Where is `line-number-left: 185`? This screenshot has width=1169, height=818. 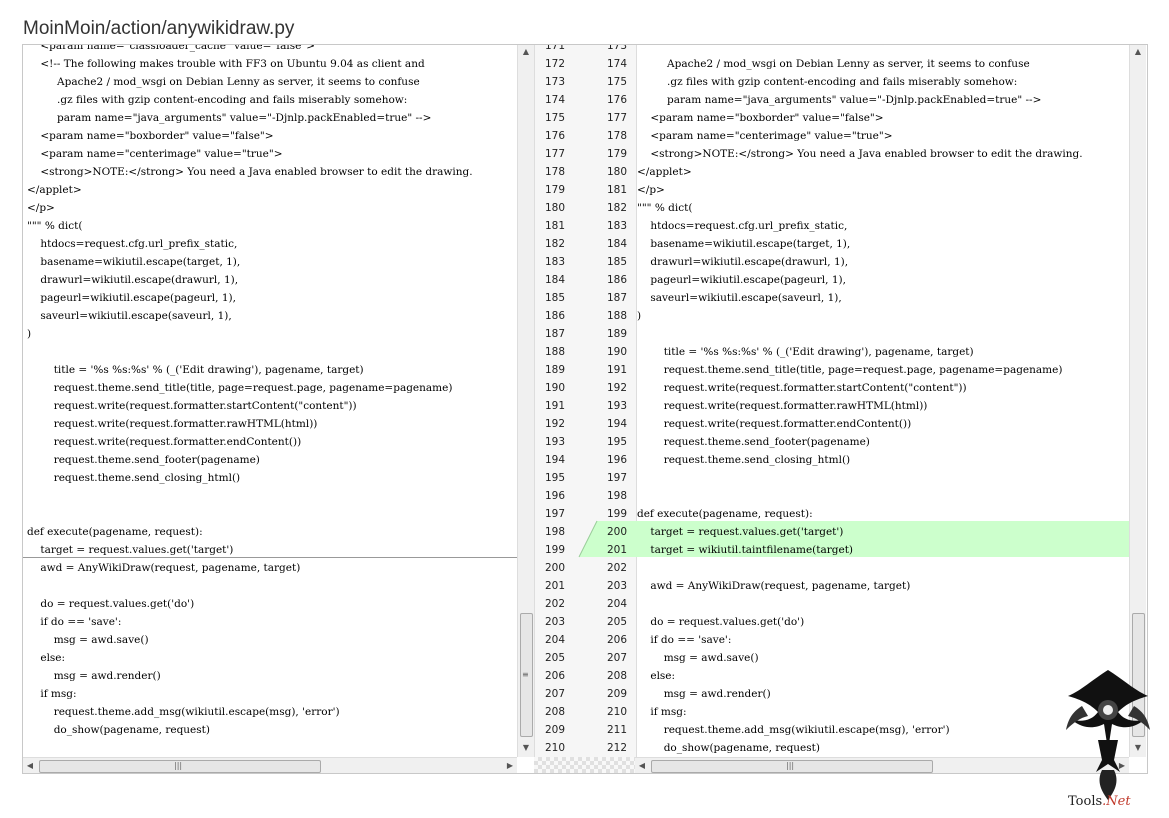 line-number-left: 185 is located at coordinates (554, 298).